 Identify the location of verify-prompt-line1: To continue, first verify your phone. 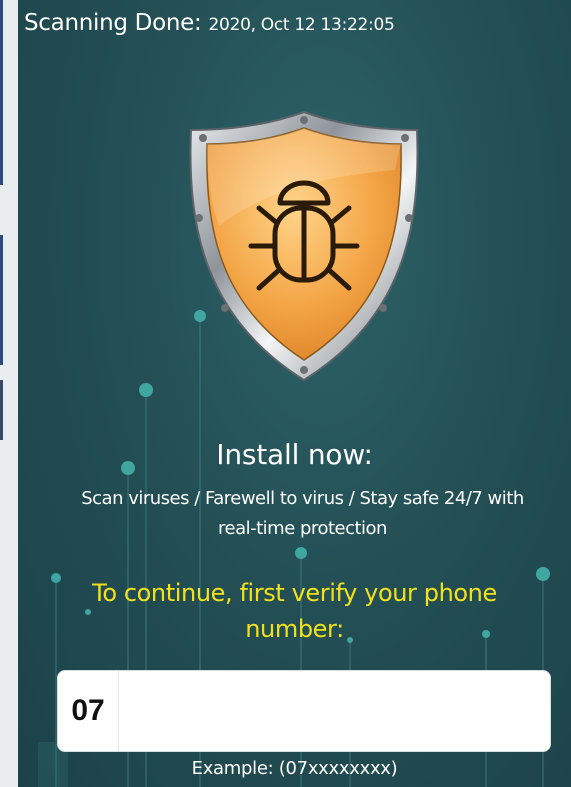
(294, 593).